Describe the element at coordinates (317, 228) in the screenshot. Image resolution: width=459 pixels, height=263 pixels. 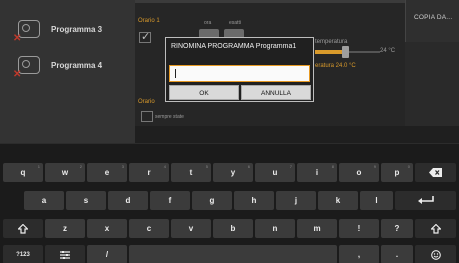
I see `key-m: m` at that location.